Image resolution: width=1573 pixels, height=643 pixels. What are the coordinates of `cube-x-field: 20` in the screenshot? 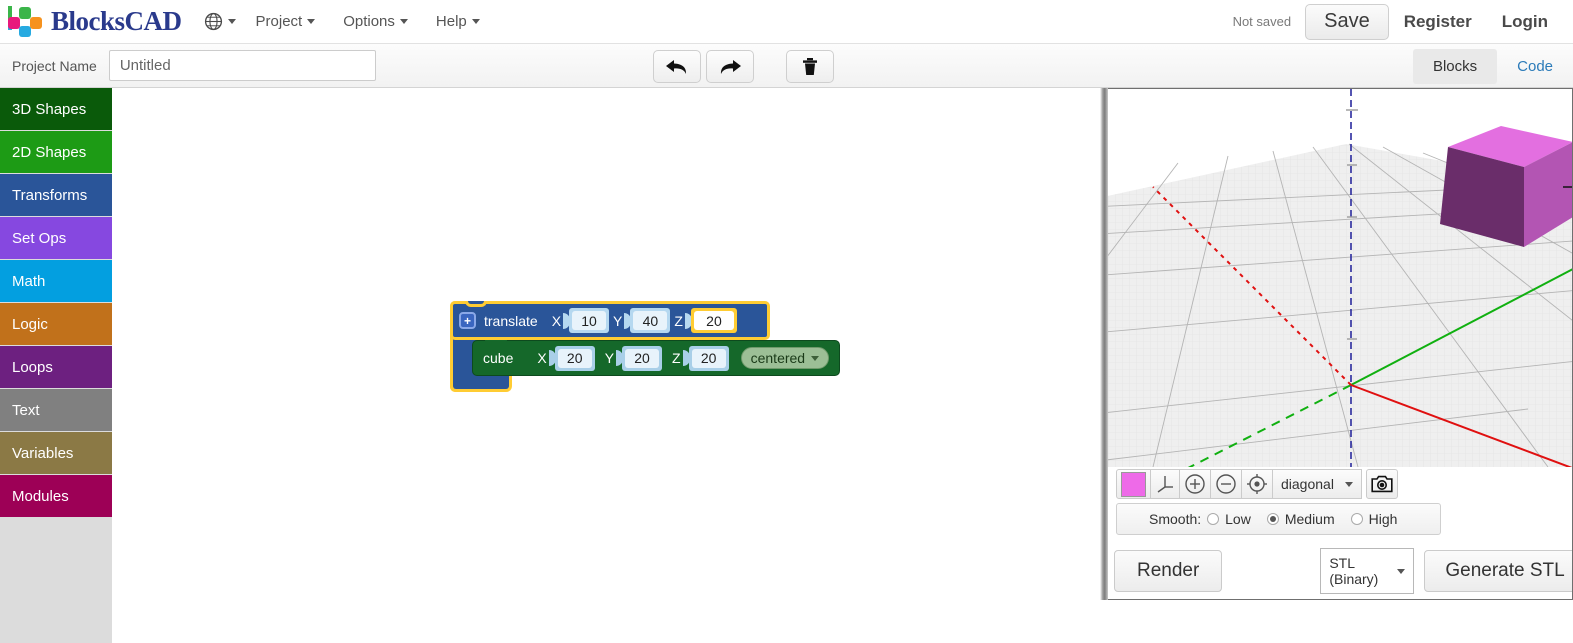 It's located at (571, 358).